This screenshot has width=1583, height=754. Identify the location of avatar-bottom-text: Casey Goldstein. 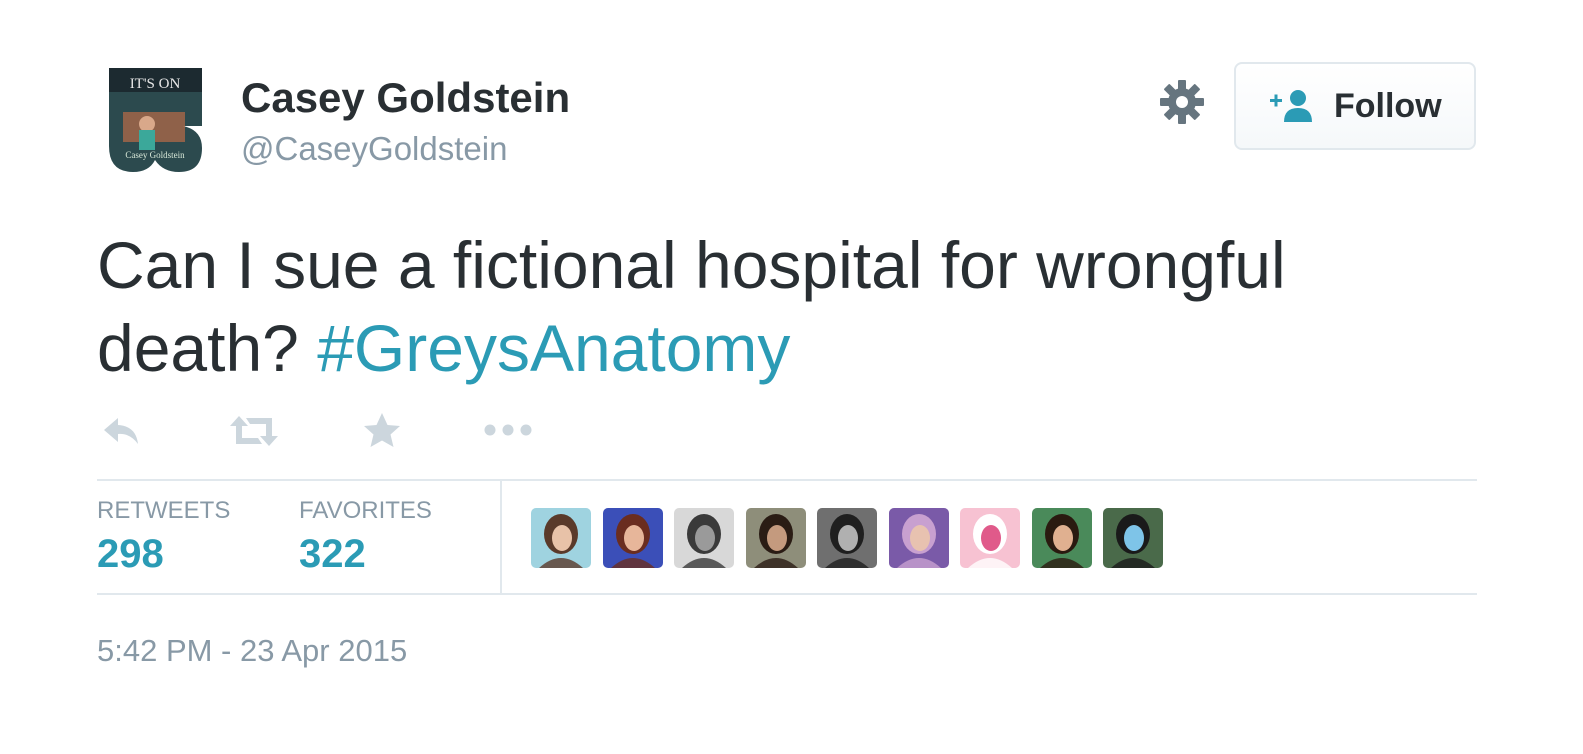
(155, 155).